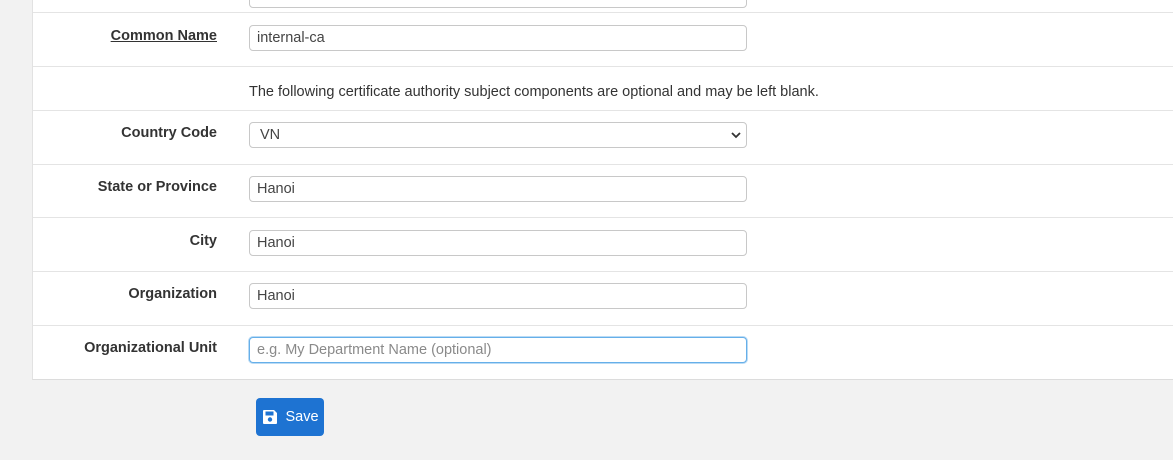 This screenshot has height=460, width=1173. Describe the element at coordinates (498, 4) in the screenshot. I see `previous-field` at that location.